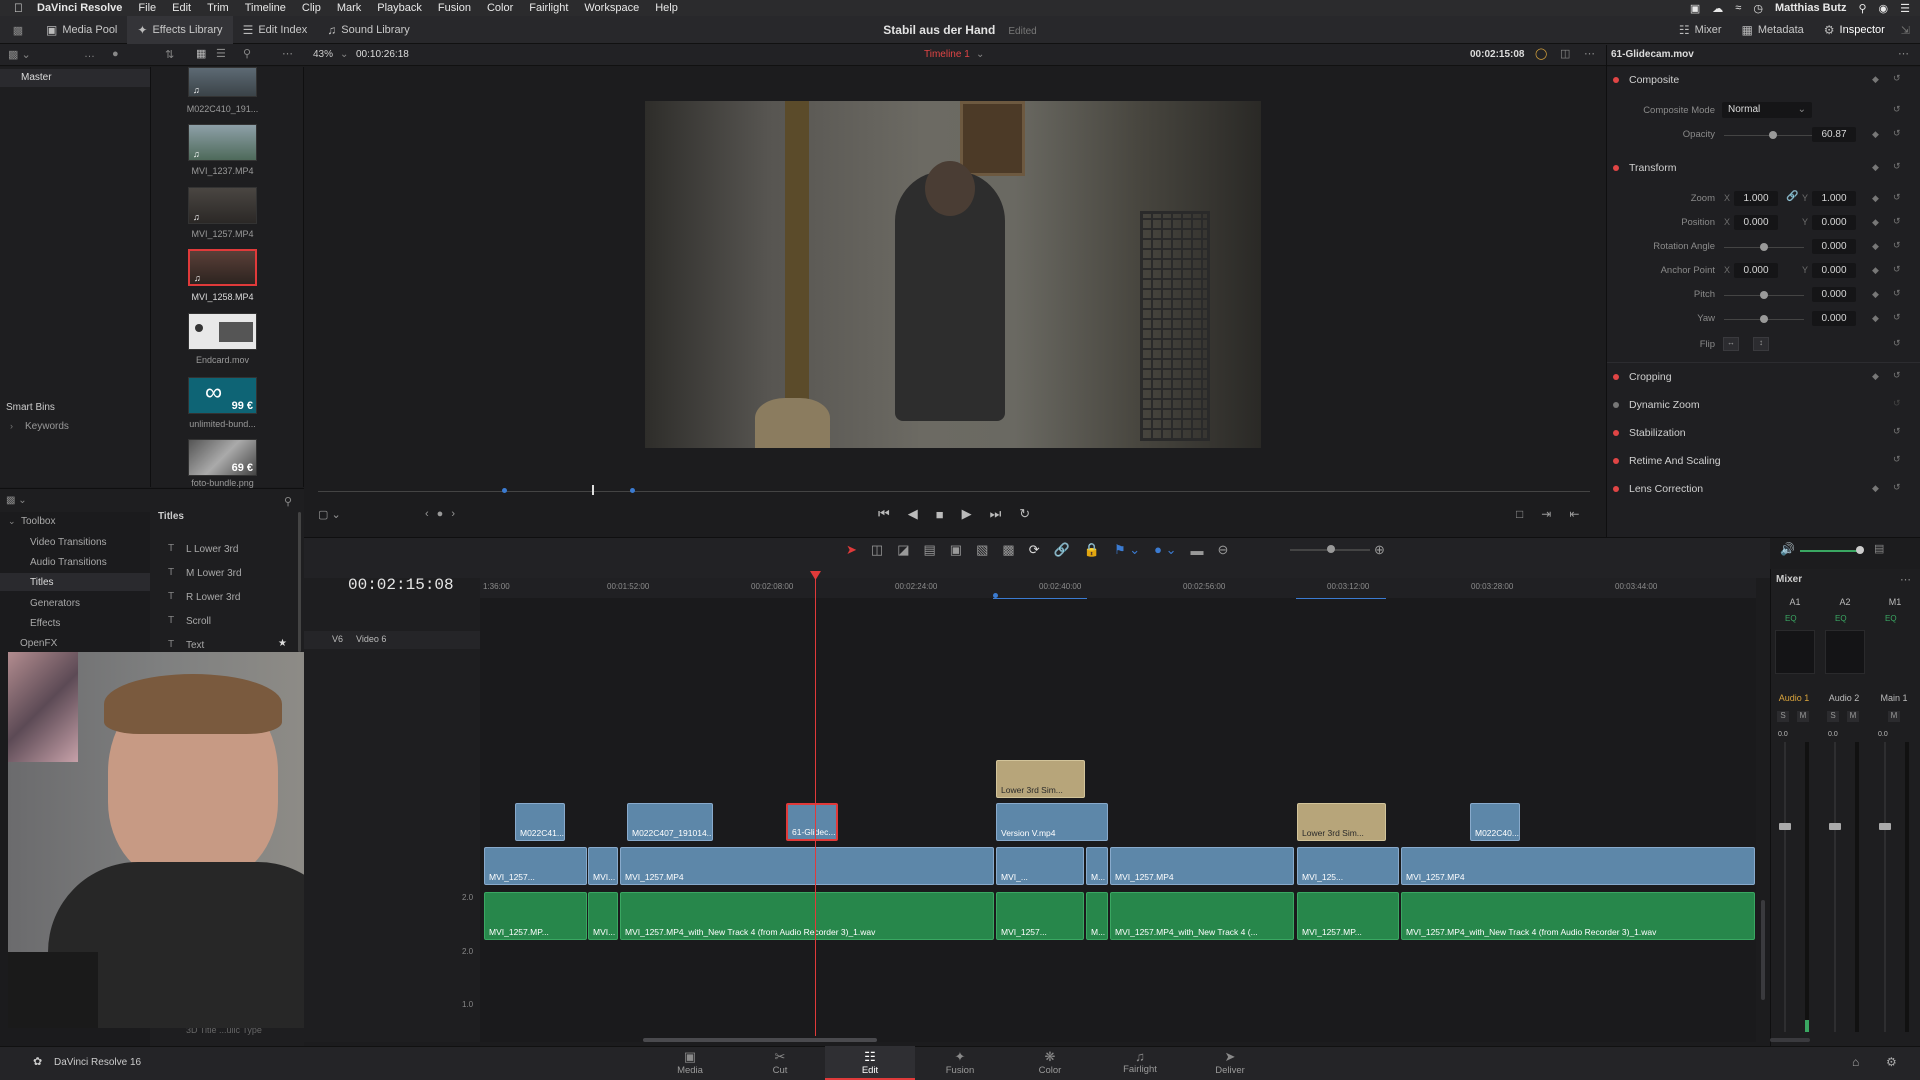 This screenshot has height=1080, width=1920. Describe the element at coordinates (760, 1040) in the screenshot. I see `timeline-scrollbar` at that location.